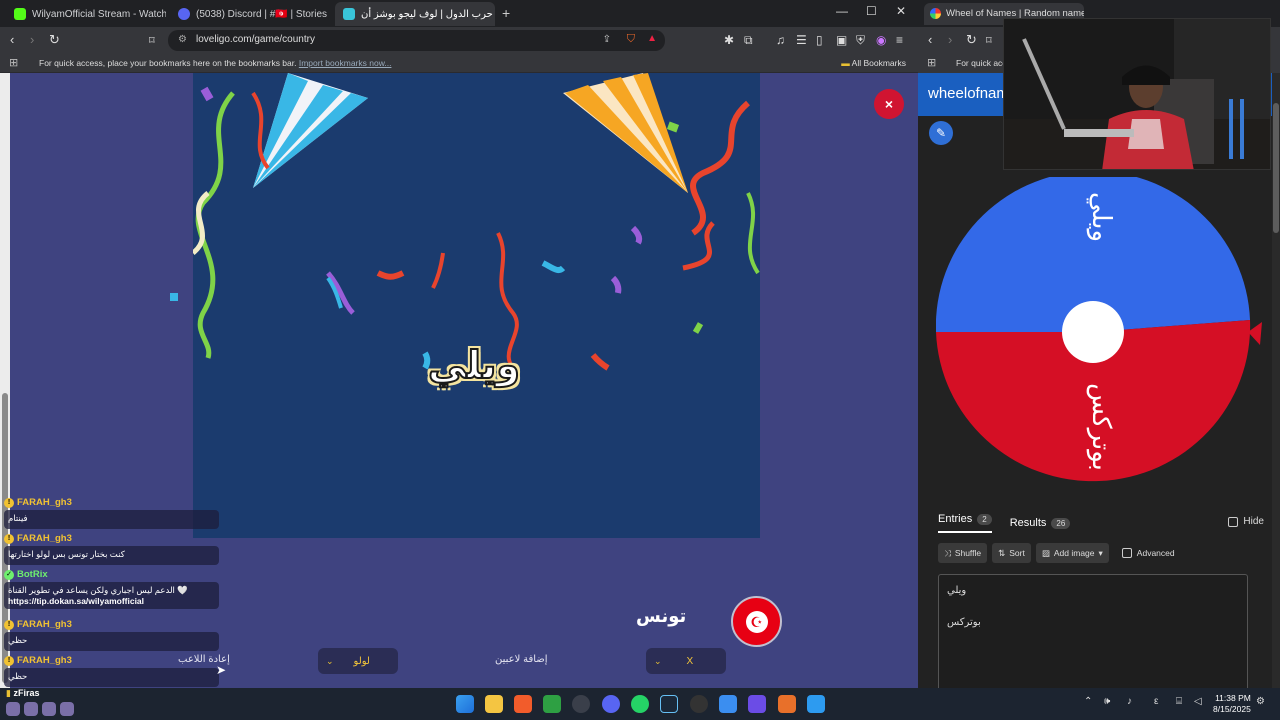  What do you see at coordinates (669, 704) in the screenshot?
I see `steam-icon` at bounding box center [669, 704].